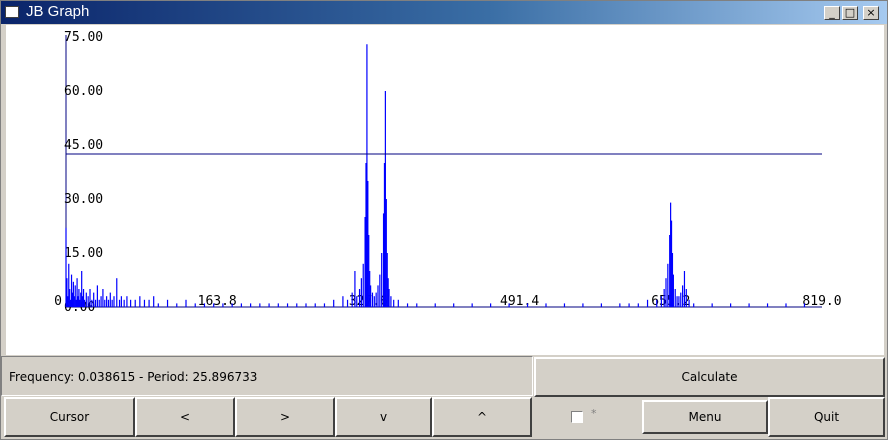 This screenshot has height=440, width=888. I want to click on left-button-label: <, so click(185, 417).